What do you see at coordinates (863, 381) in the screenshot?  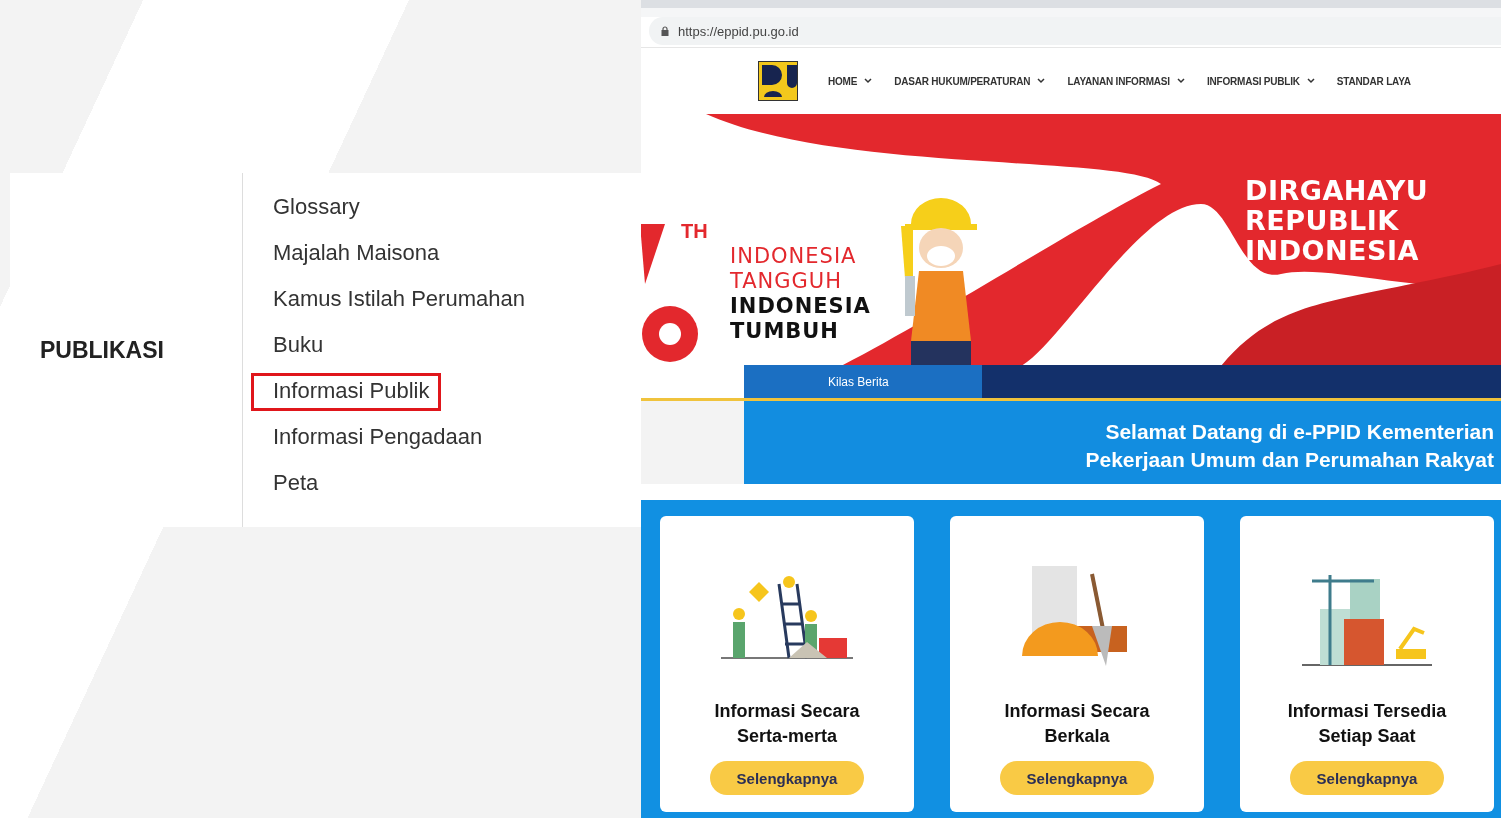 I see `ticker-label: Kilas Berita` at bounding box center [863, 381].